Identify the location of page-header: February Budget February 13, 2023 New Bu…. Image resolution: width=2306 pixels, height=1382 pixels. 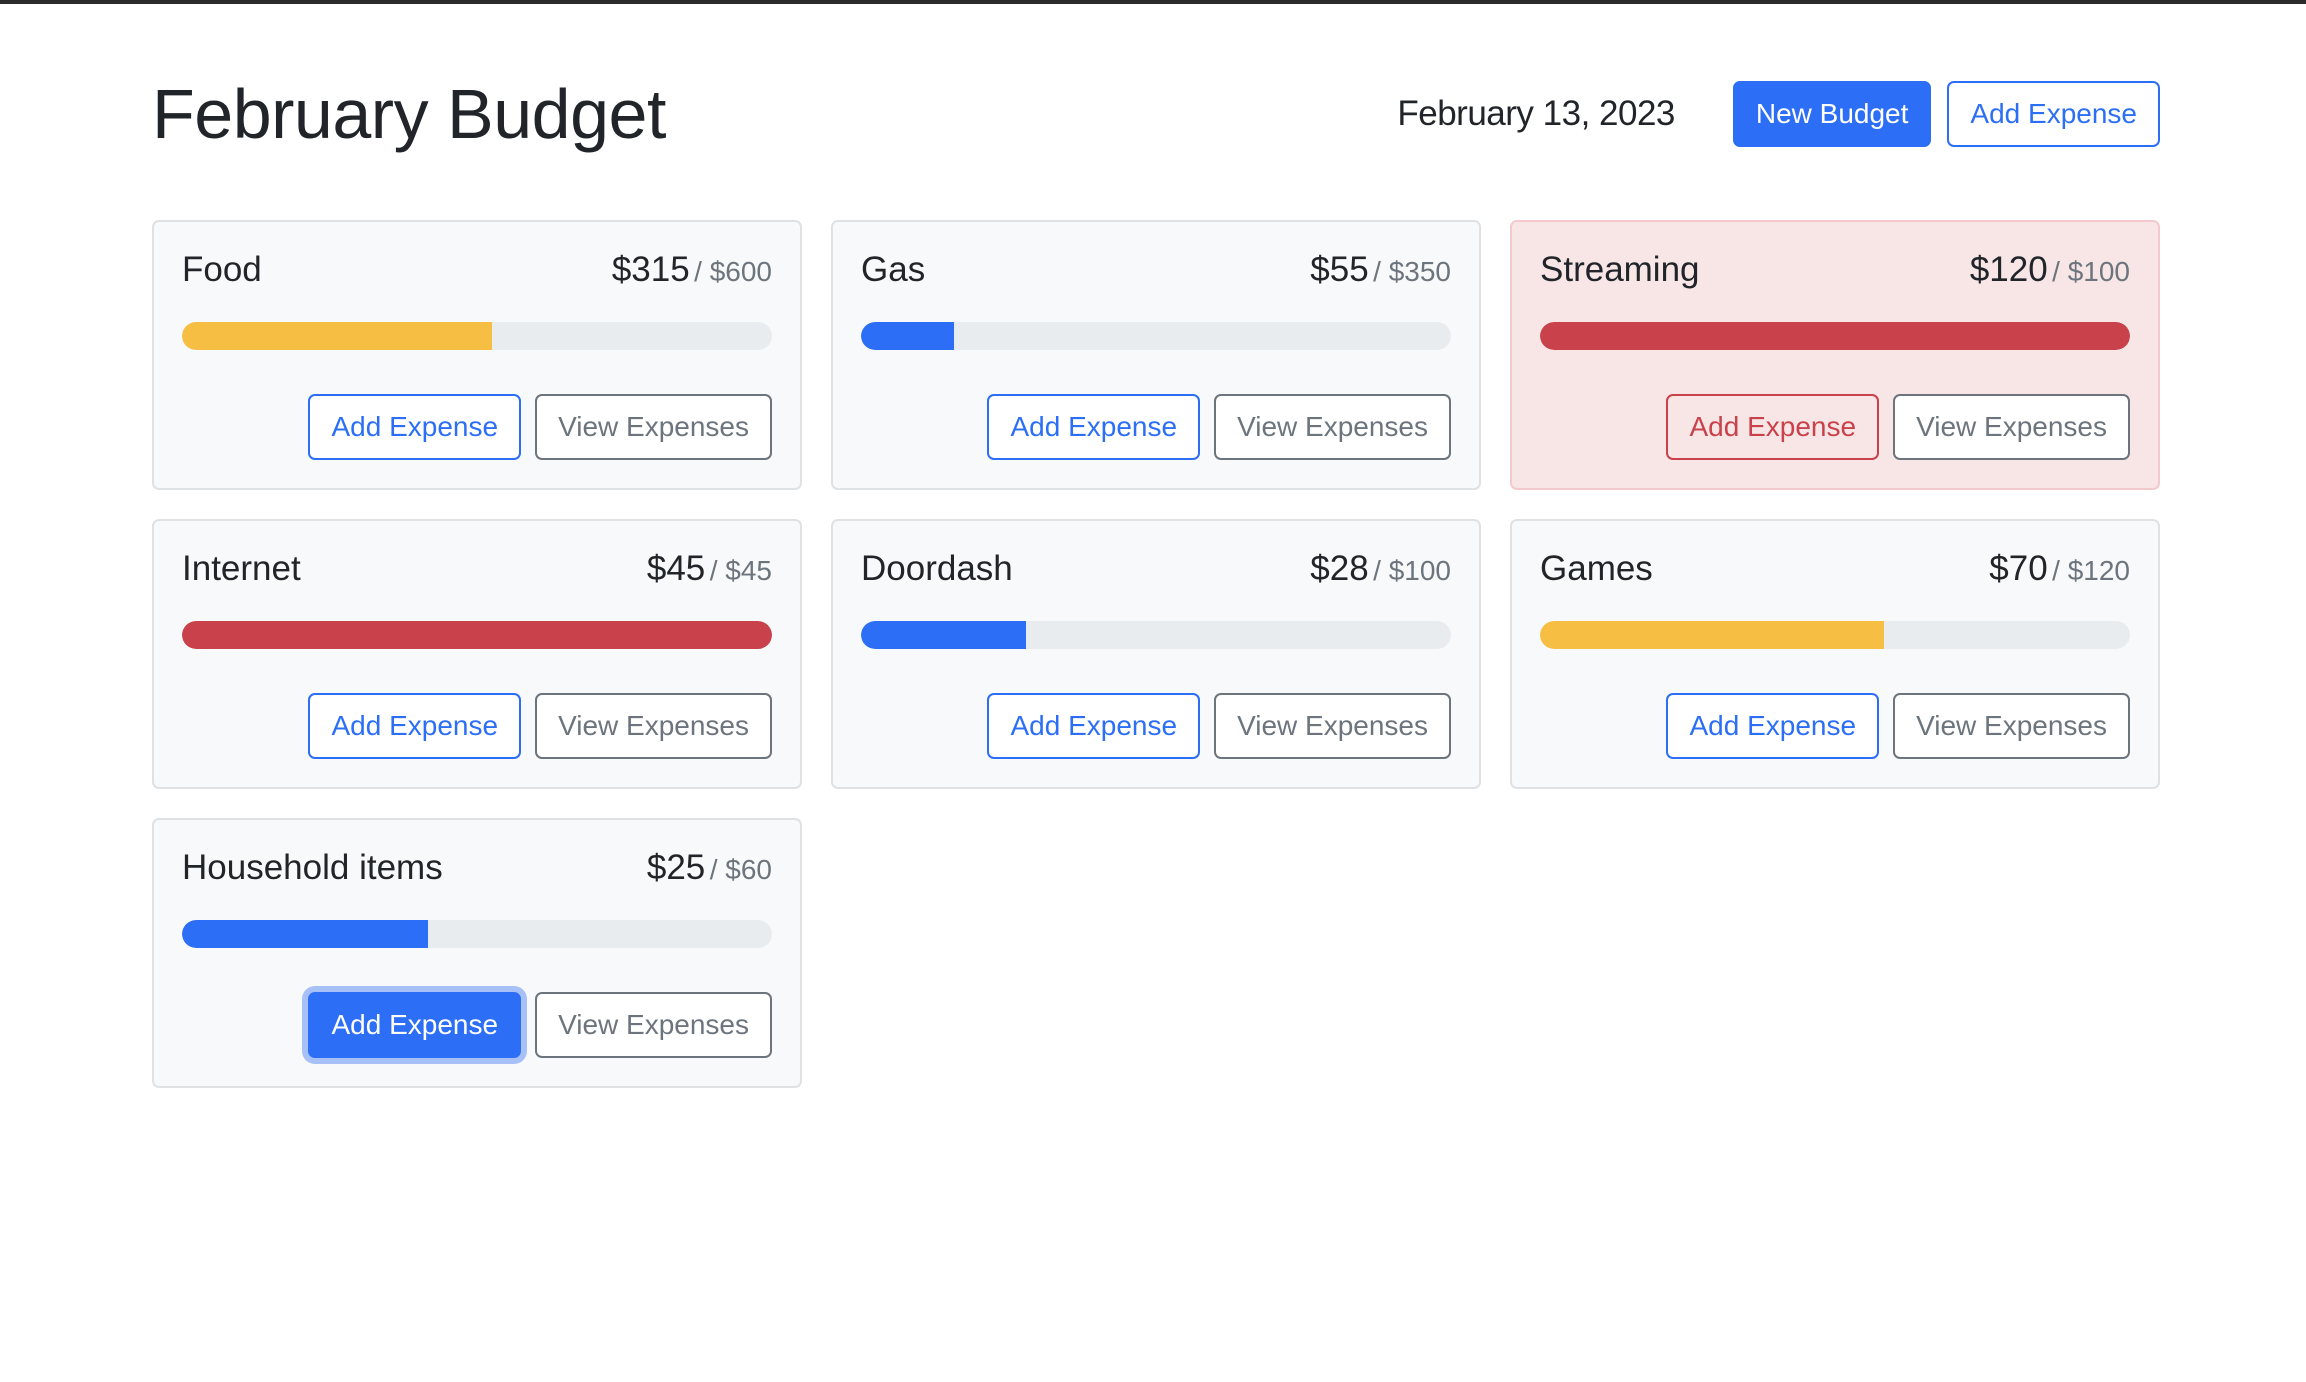
(1156, 114).